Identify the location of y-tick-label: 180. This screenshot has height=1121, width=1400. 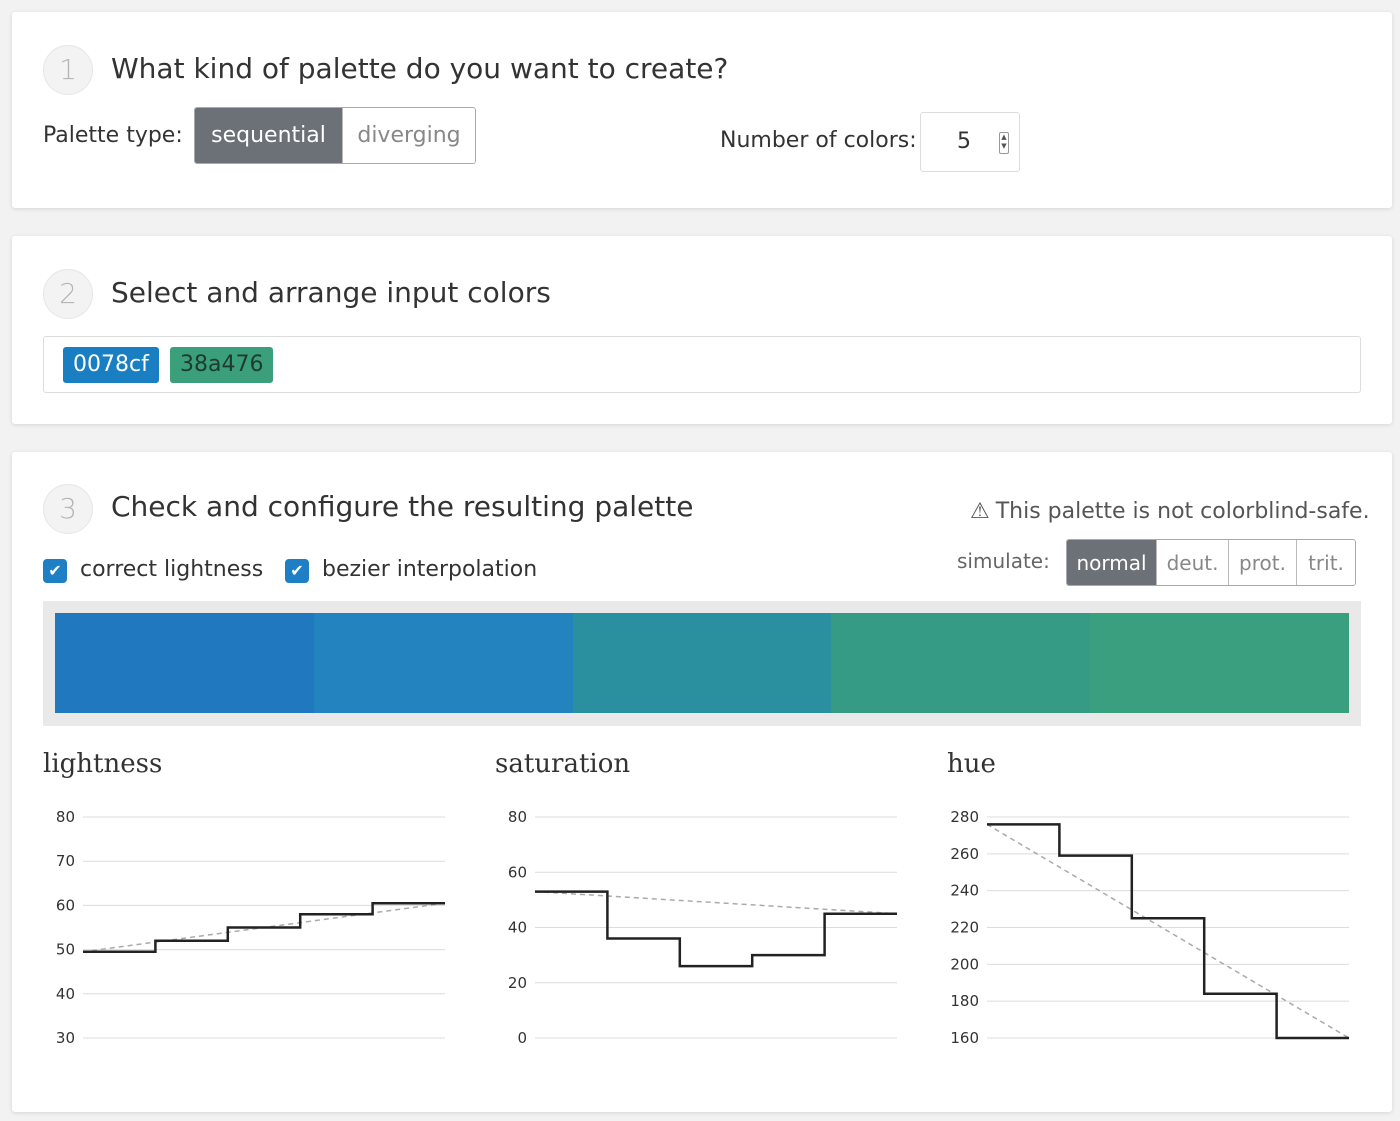
(964, 1001).